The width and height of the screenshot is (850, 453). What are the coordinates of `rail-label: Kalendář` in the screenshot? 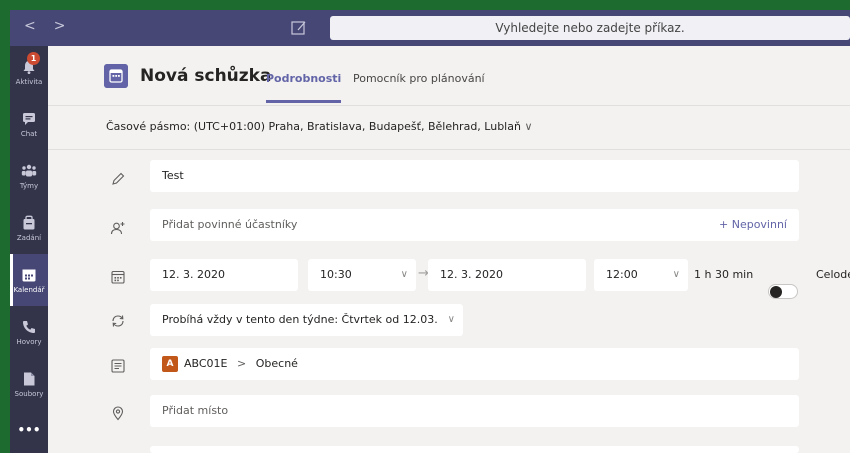 It's located at (29, 289).